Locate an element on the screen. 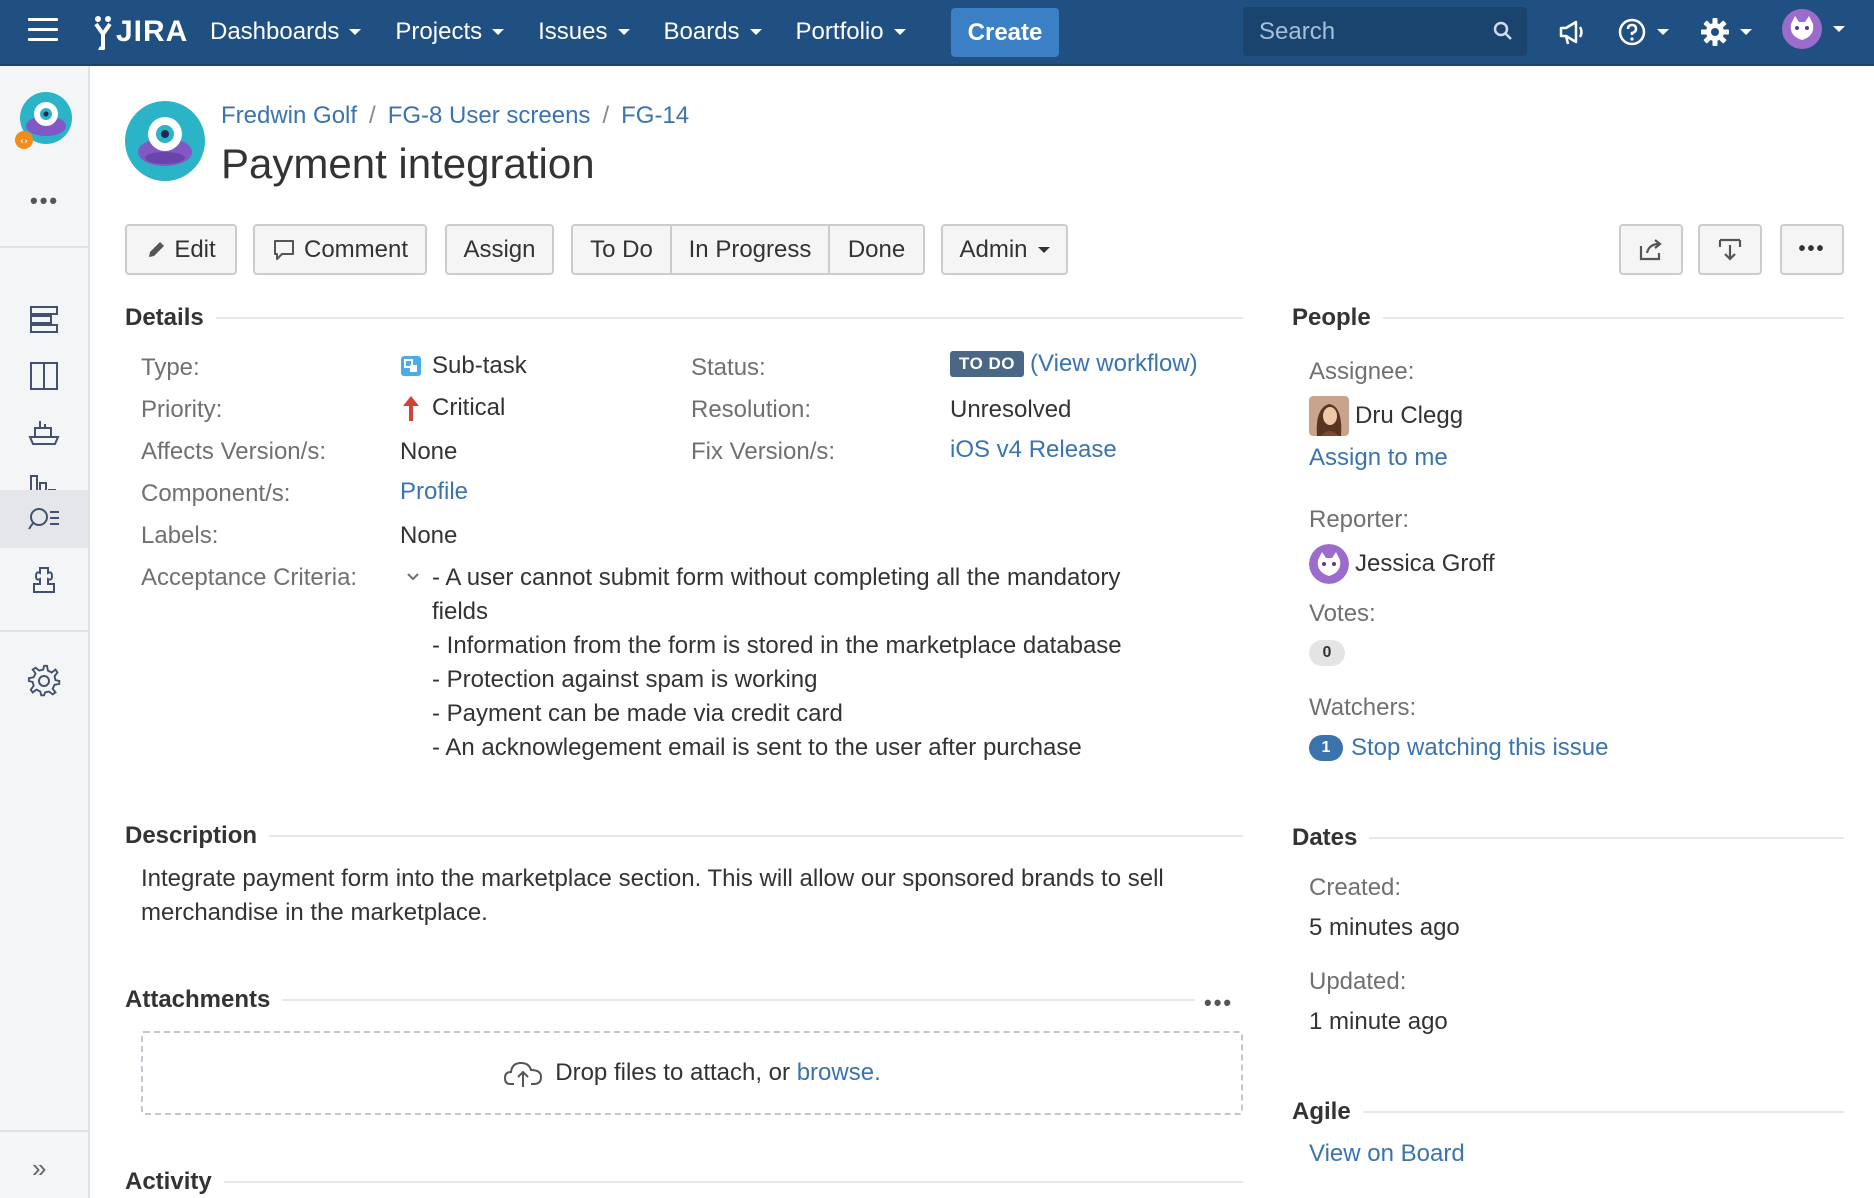 The width and height of the screenshot is (1874, 1198). app-switcher-menu-icon is located at coordinates (43, 30).